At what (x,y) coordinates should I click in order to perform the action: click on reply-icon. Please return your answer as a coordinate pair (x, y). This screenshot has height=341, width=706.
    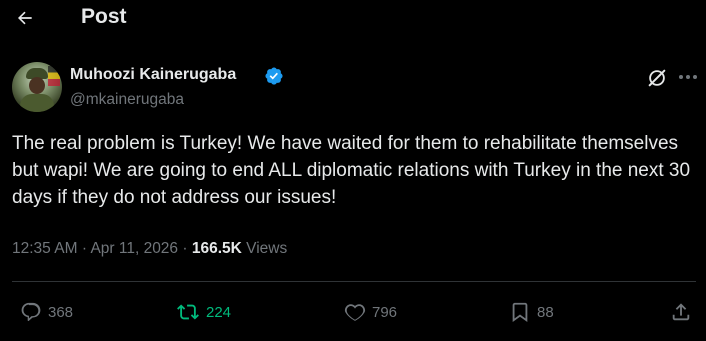
    Looking at the image, I should click on (31, 311).